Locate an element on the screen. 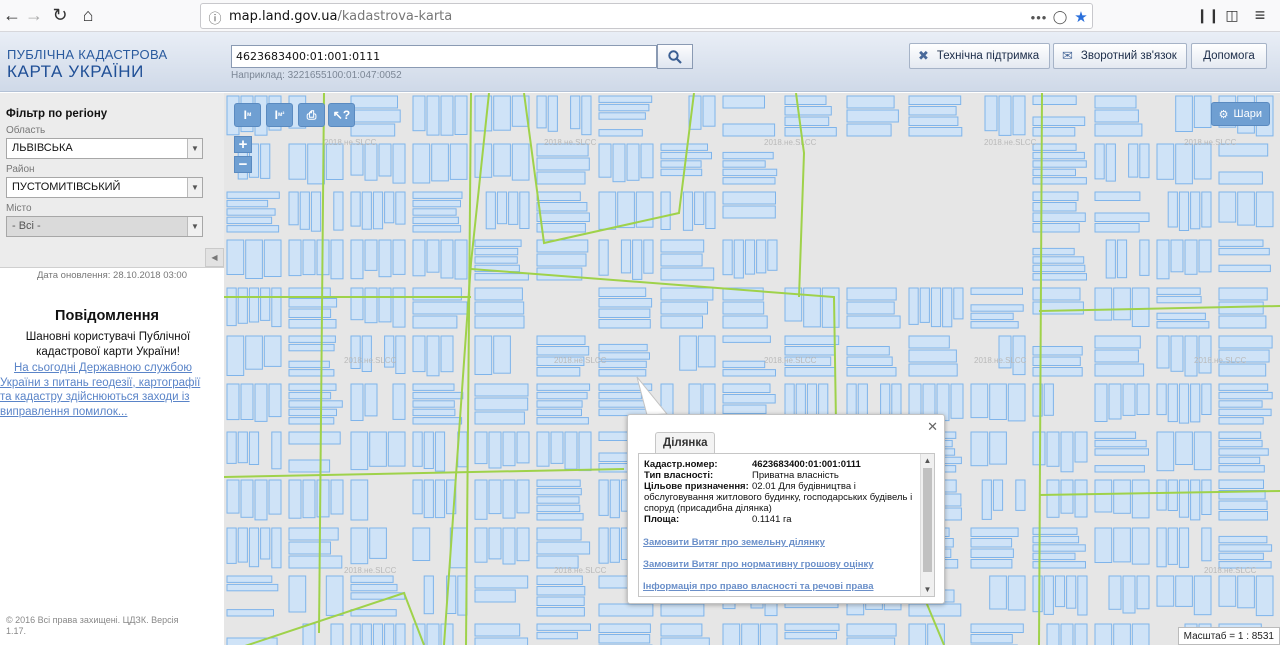 The image size is (1280, 645). support-button: ✖ Технічна підтримка is located at coordinates (979, 56).